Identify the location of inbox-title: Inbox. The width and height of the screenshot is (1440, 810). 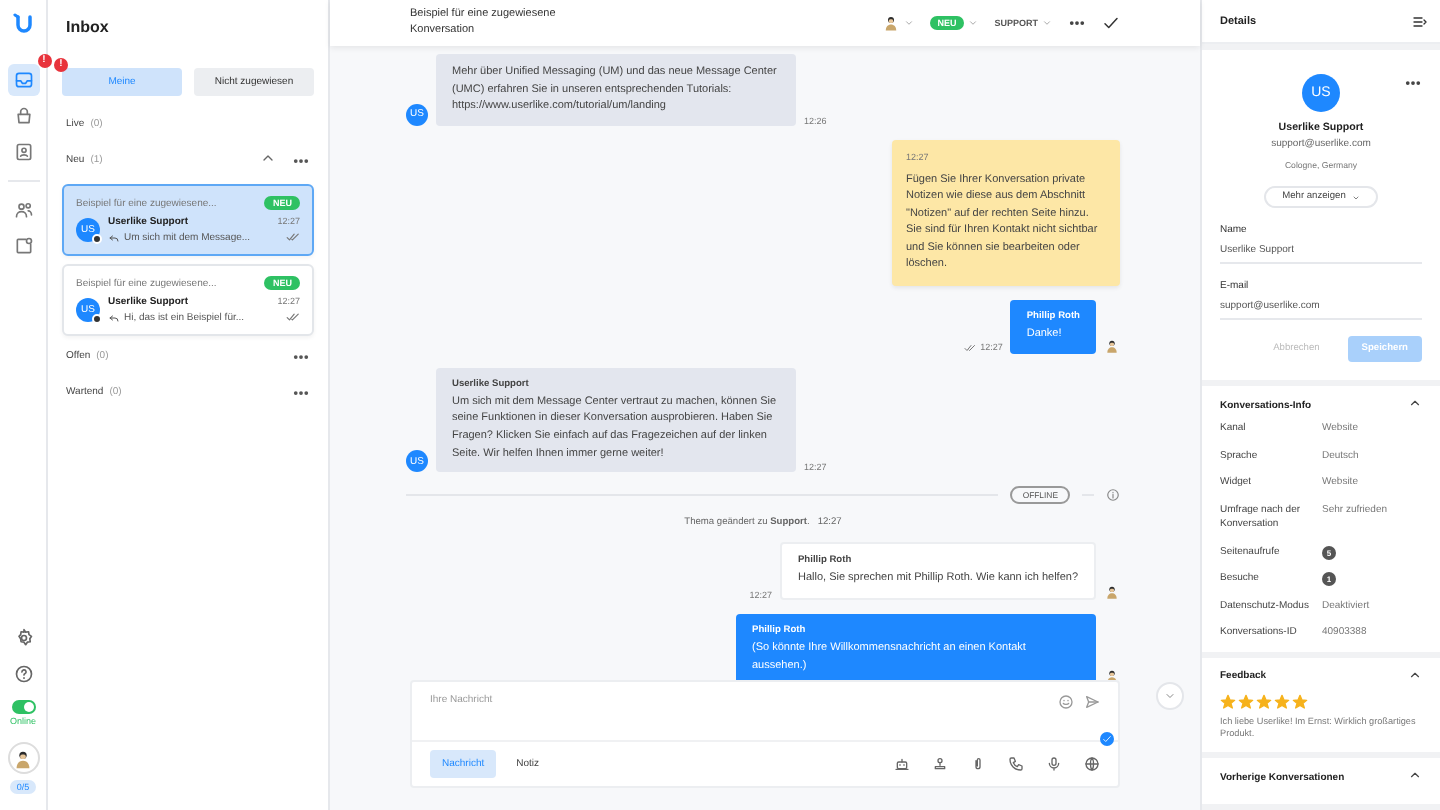
(88, 27).